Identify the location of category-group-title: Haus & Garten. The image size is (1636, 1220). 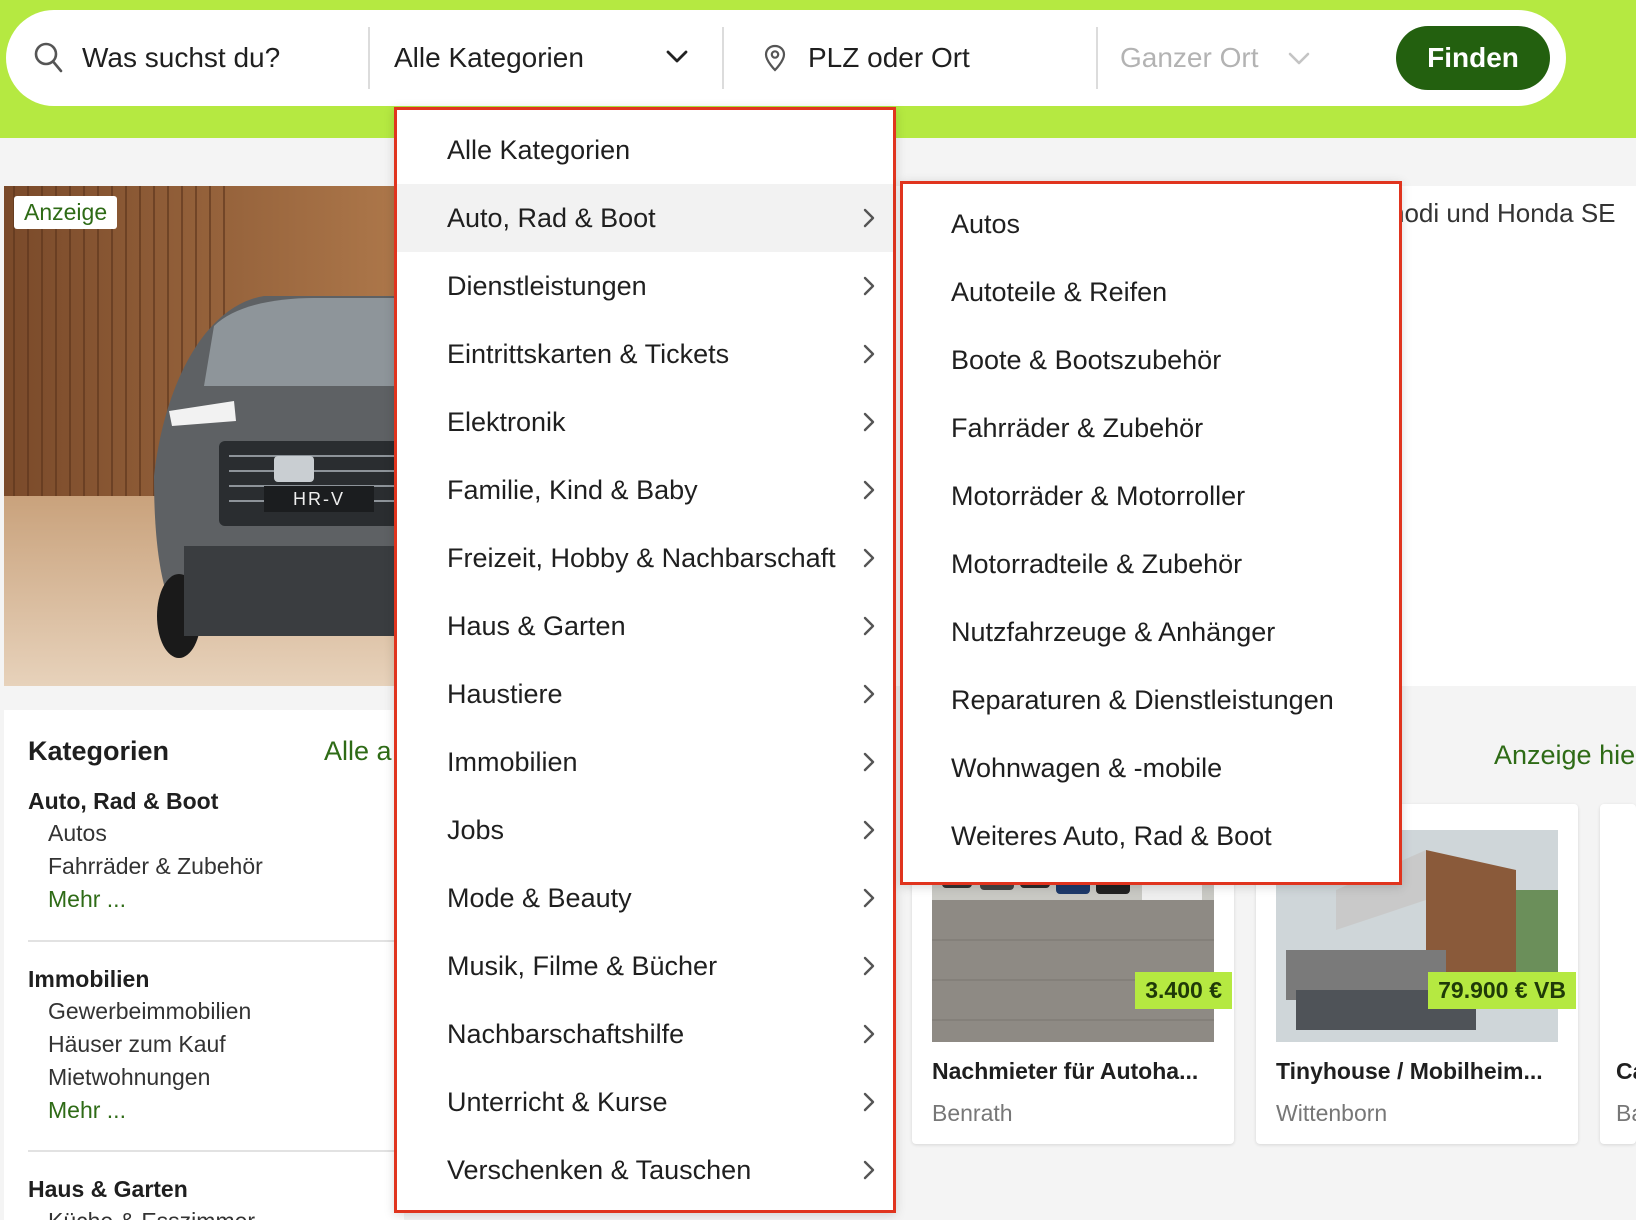
(108, 1189).